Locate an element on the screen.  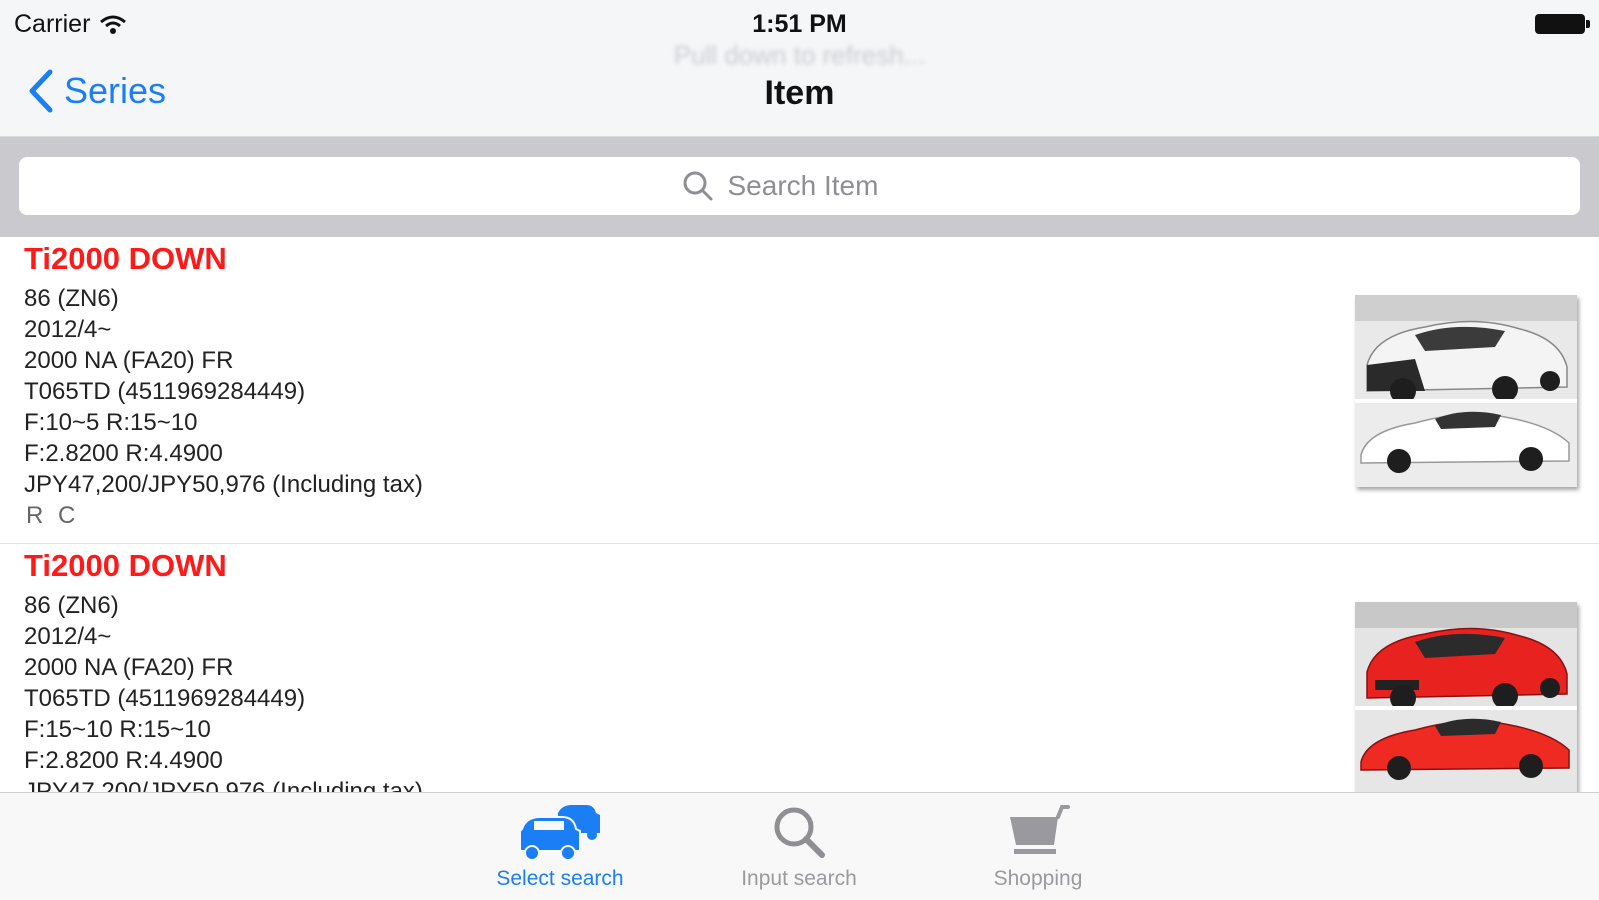
tab-input-search: Input search is located at coordinates (799, 846).